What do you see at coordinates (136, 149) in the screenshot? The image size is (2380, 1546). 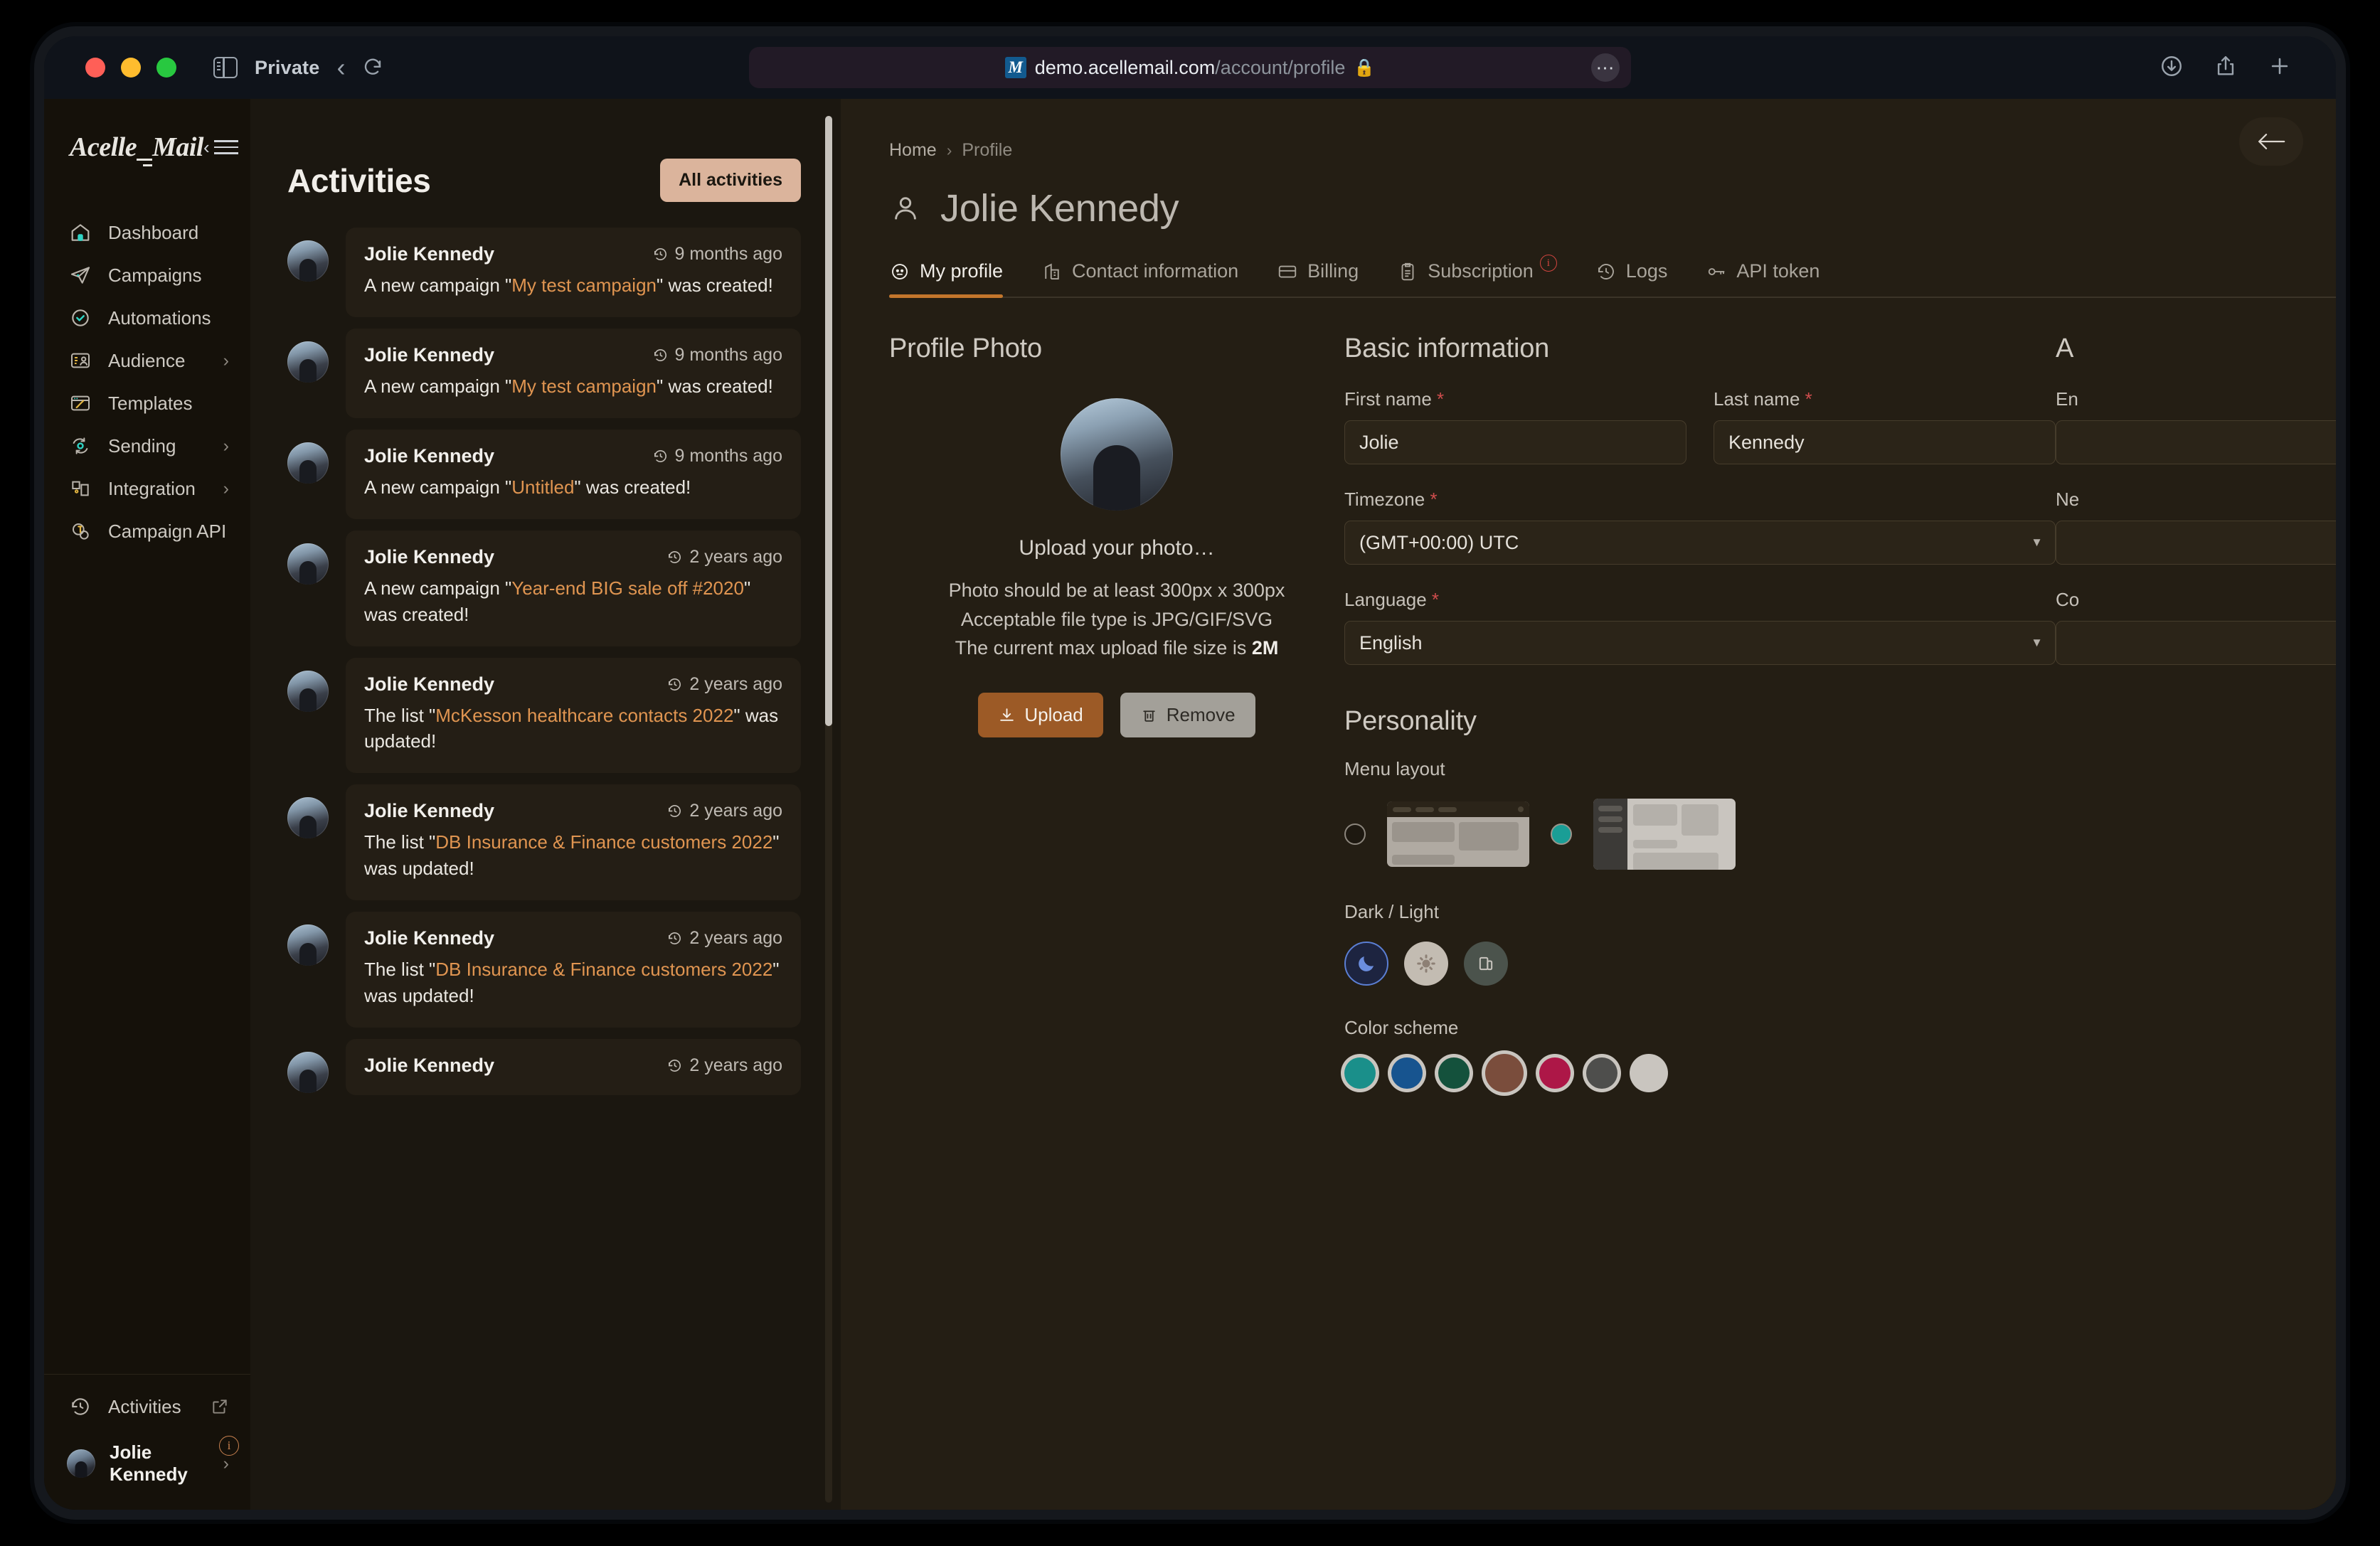 I see `app-logo: Acelle Mail` at bounding box center [136, 149].